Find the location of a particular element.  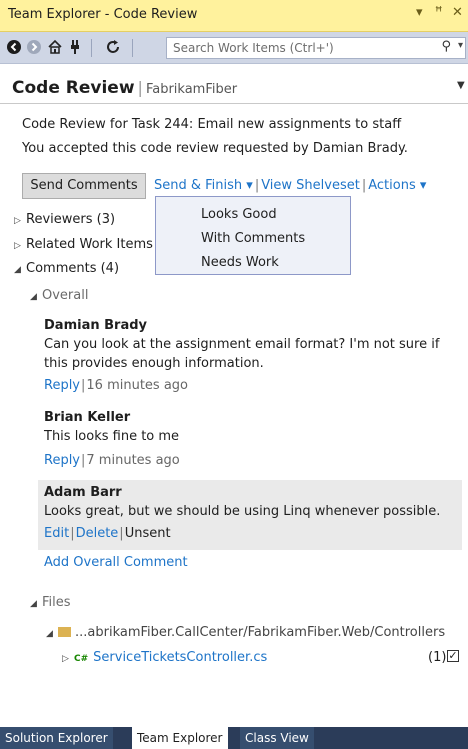

toolbar: Search Work Items (Ctrl+') ⚲ ▾ is located at coordinates (234, 48).